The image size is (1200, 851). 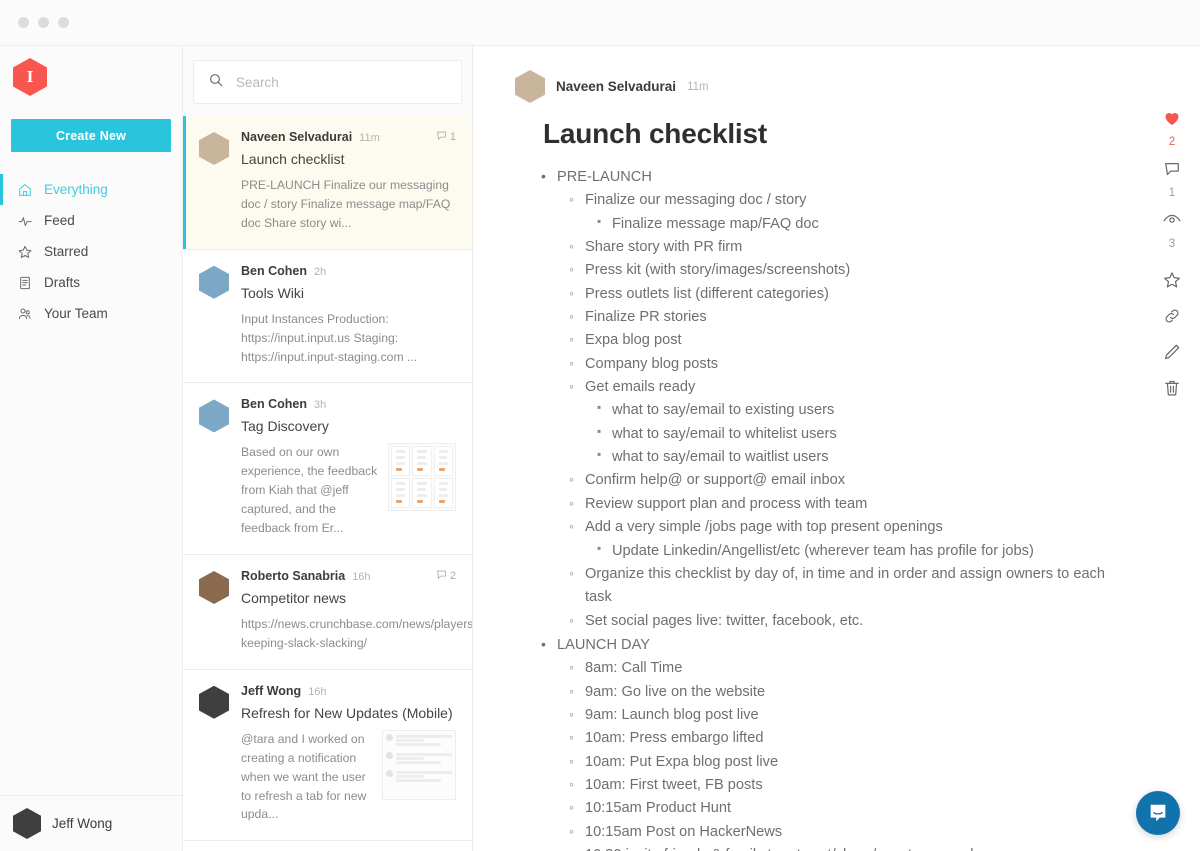 I want to click on edit-icon, so click(x=1172, y=354).